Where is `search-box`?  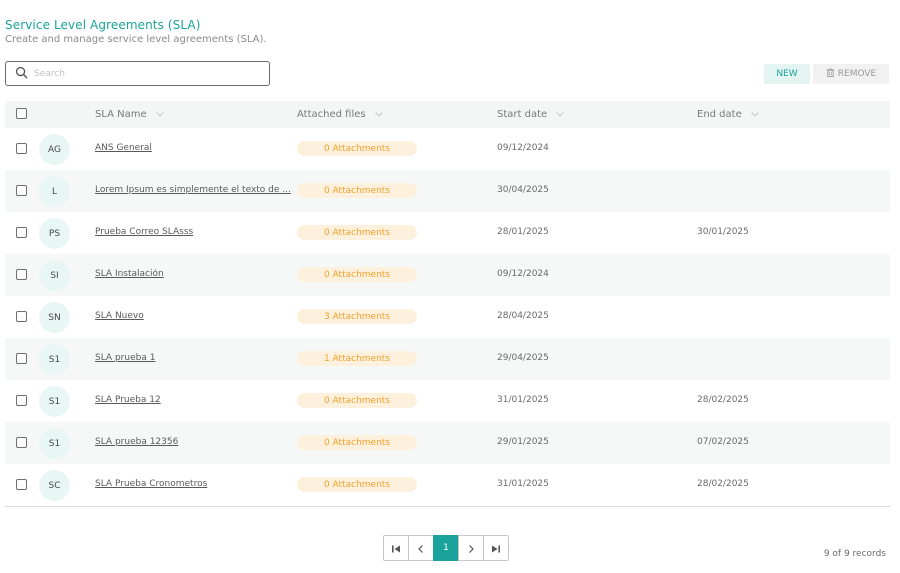 search-box is located at coordinates (137, 73).